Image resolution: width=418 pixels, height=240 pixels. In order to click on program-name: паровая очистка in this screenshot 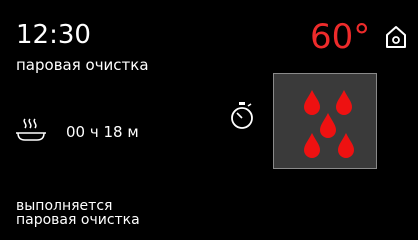, I will do `click(82, 65)`.